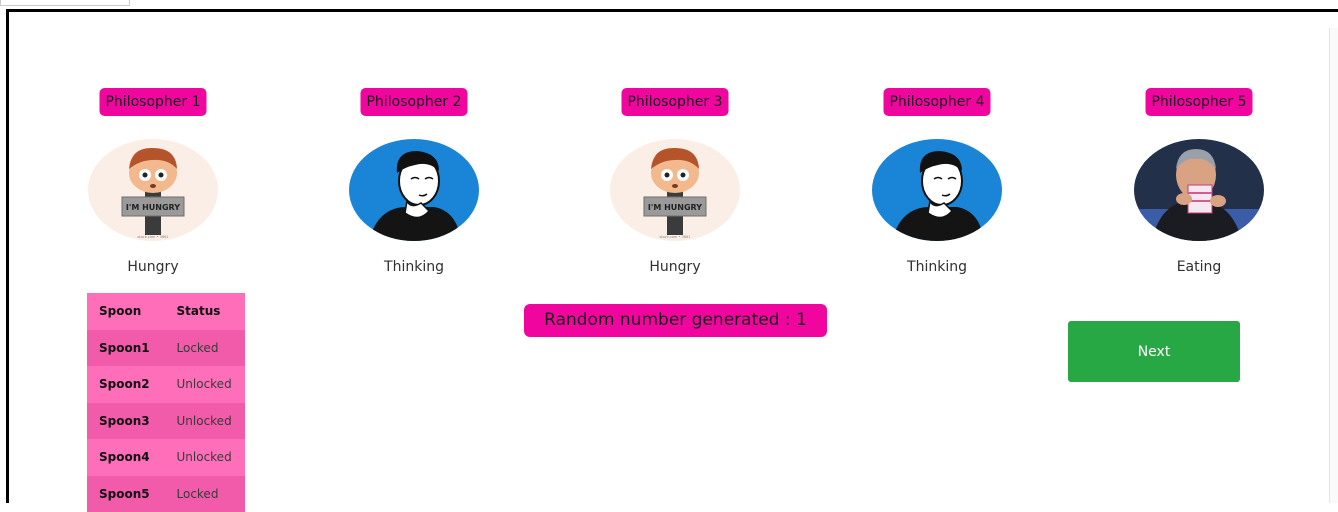 The image size is (1338, 512). Describe the element at coordinates (124, 384) in the screenshot. I see `spoon-name: Spoon2` at that location.